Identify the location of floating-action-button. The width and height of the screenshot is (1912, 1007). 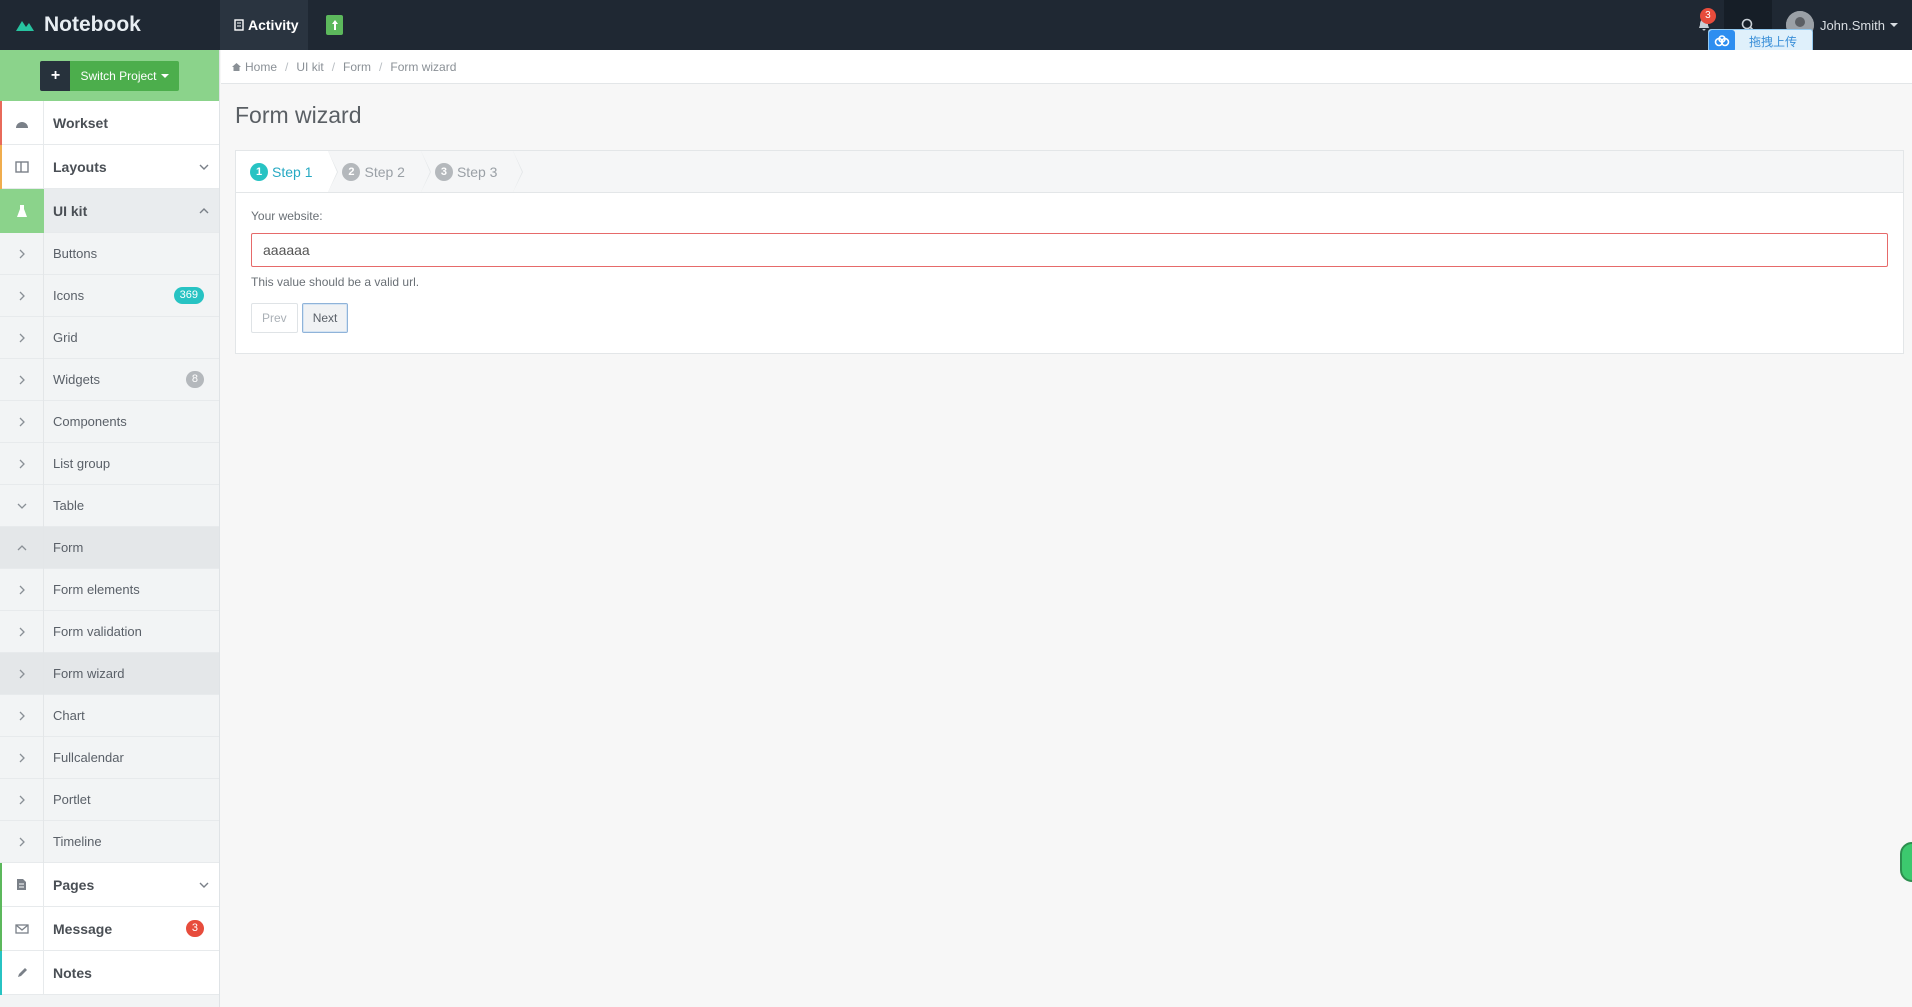
(1906, 862).